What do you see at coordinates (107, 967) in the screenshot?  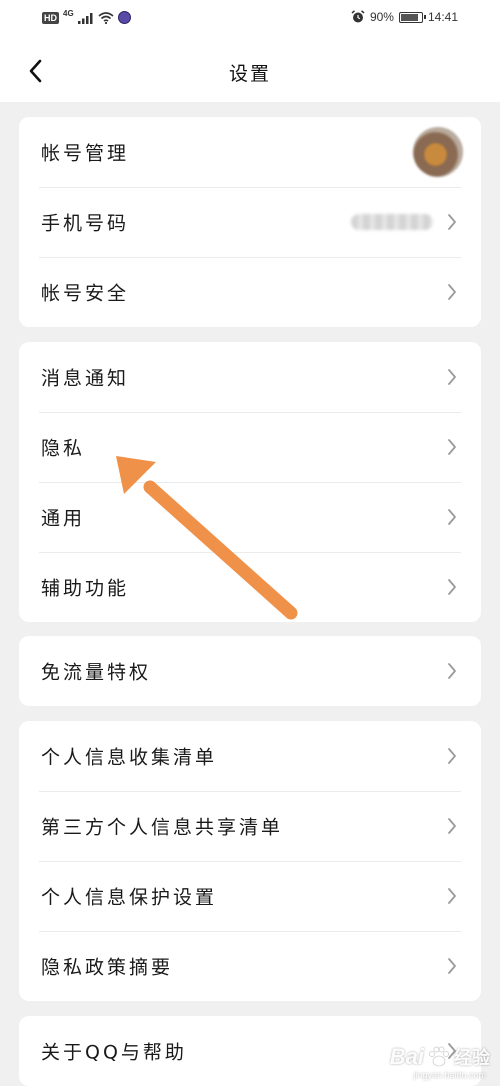 I see `settings-row-label: 隐私政策摘要` at bounding box center [107, 967].